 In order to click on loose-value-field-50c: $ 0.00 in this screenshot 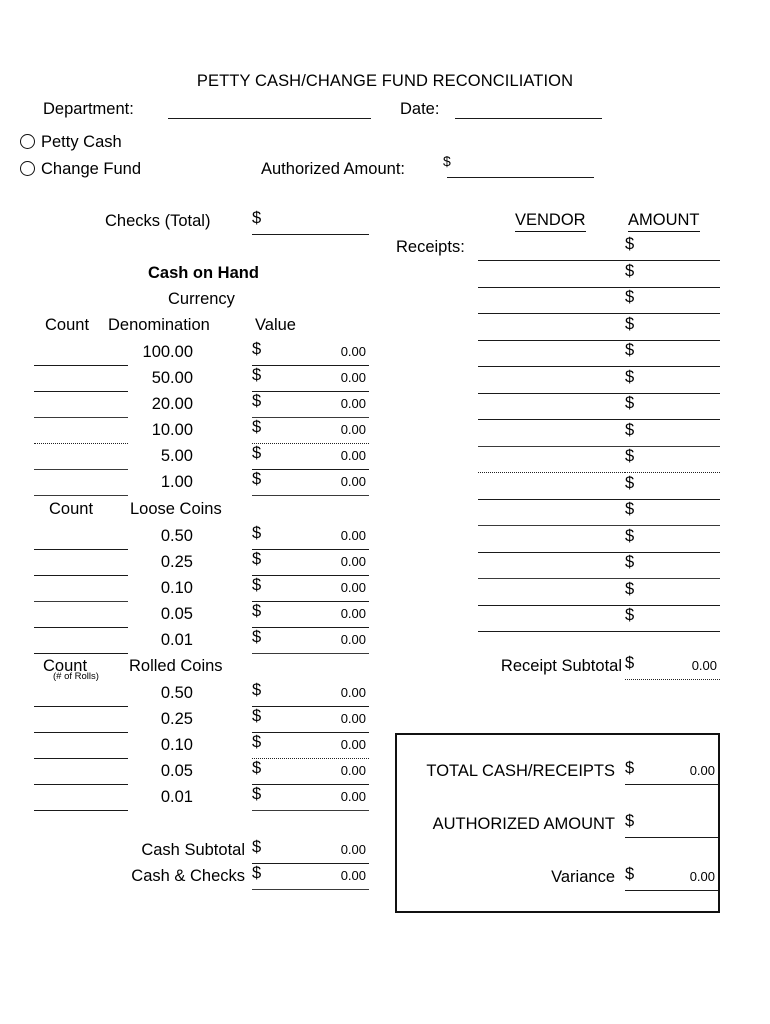, I will do `click(310, 537)`.